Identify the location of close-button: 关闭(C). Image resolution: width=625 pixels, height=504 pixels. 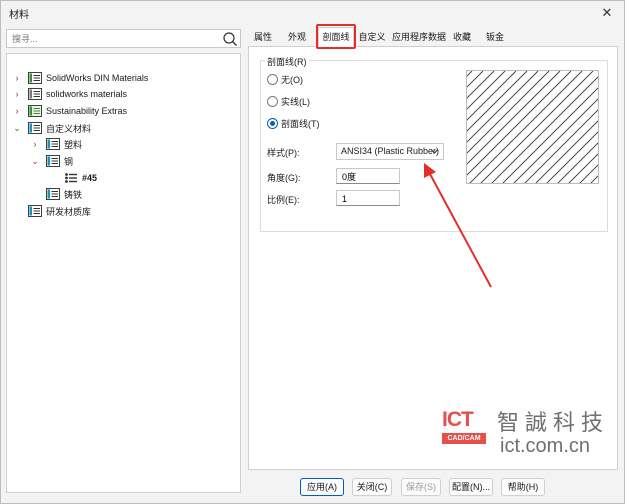
(372, 487).